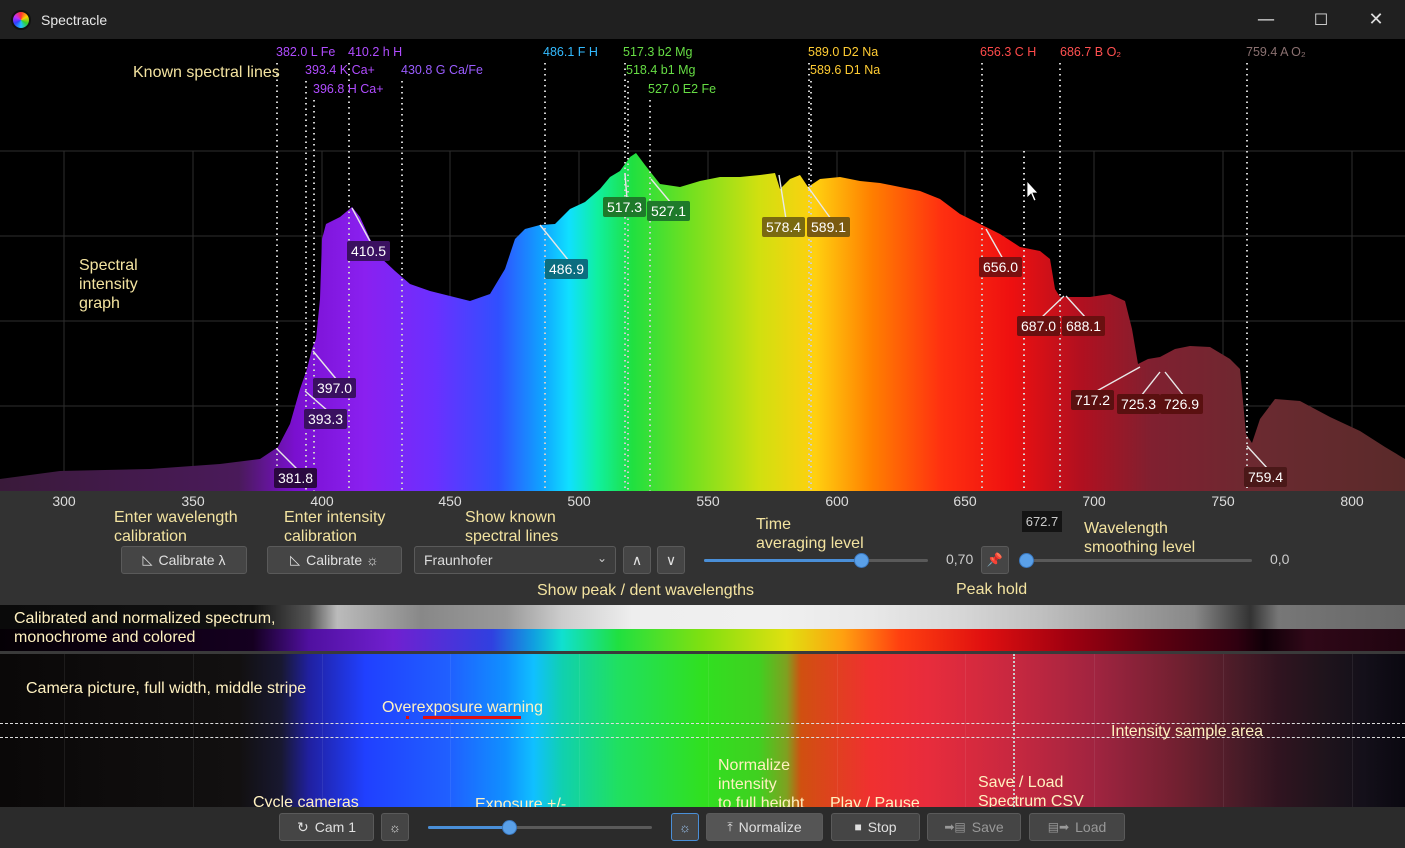 Image resolution: width=1405 pixels, height=848 pixels. I want to click on peak-label: 517.3, so click(625, 207).